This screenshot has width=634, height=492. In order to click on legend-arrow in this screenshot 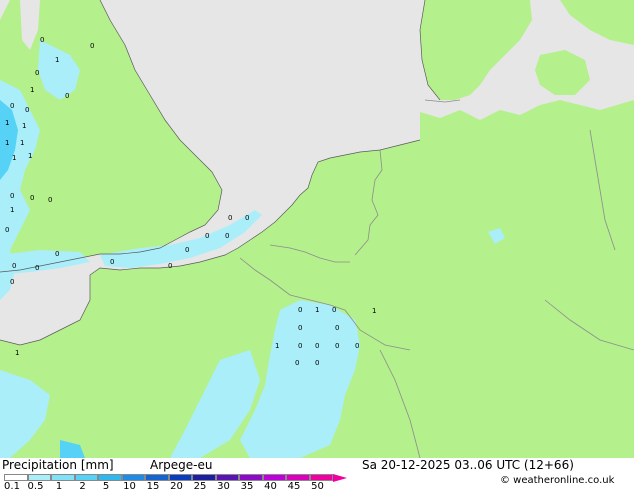, I will do `click(340, 478)`.